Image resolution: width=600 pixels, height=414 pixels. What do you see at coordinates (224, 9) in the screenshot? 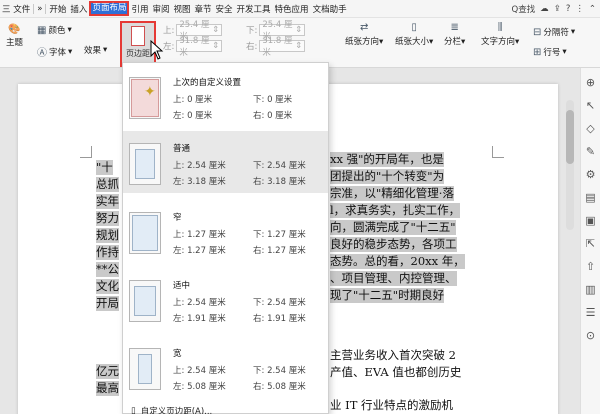
I see `tab-security: 安全` at bounding box center [224, 9].